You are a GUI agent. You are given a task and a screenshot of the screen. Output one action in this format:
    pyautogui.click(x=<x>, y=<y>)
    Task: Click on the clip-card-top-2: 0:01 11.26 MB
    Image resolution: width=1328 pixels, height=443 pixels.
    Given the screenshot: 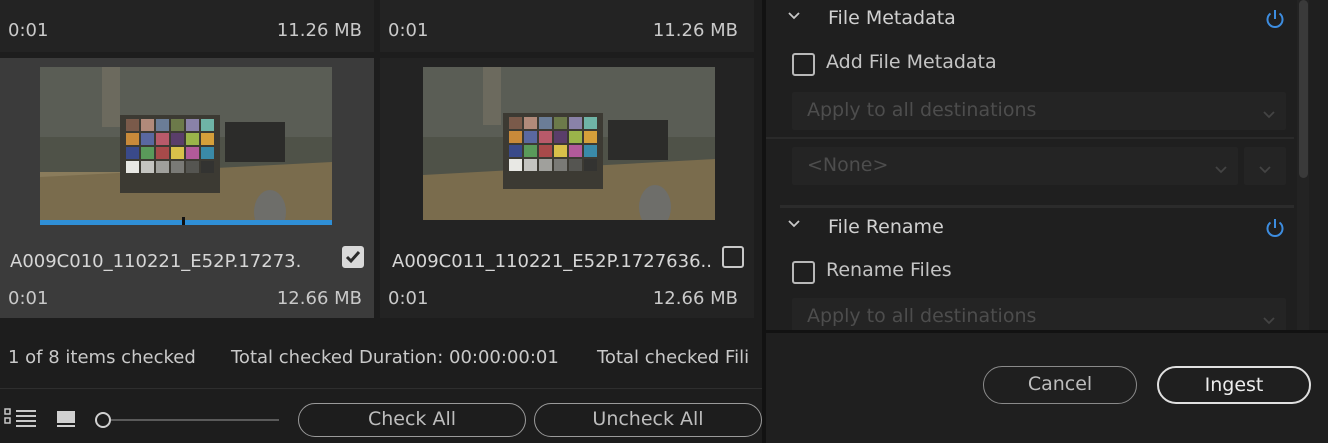 What is the action you would take?
    pyautogui.click(x=567, y=26)
    